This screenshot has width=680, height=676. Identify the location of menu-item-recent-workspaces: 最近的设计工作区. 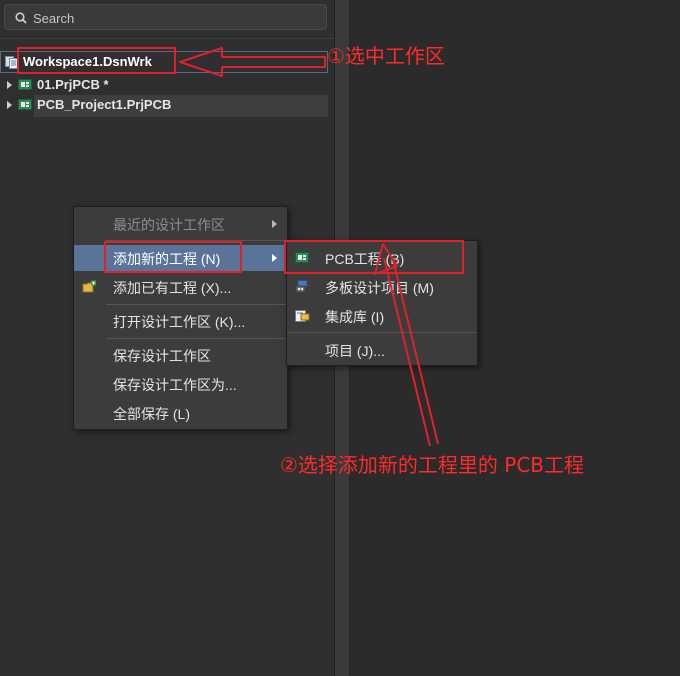
(180, 224).